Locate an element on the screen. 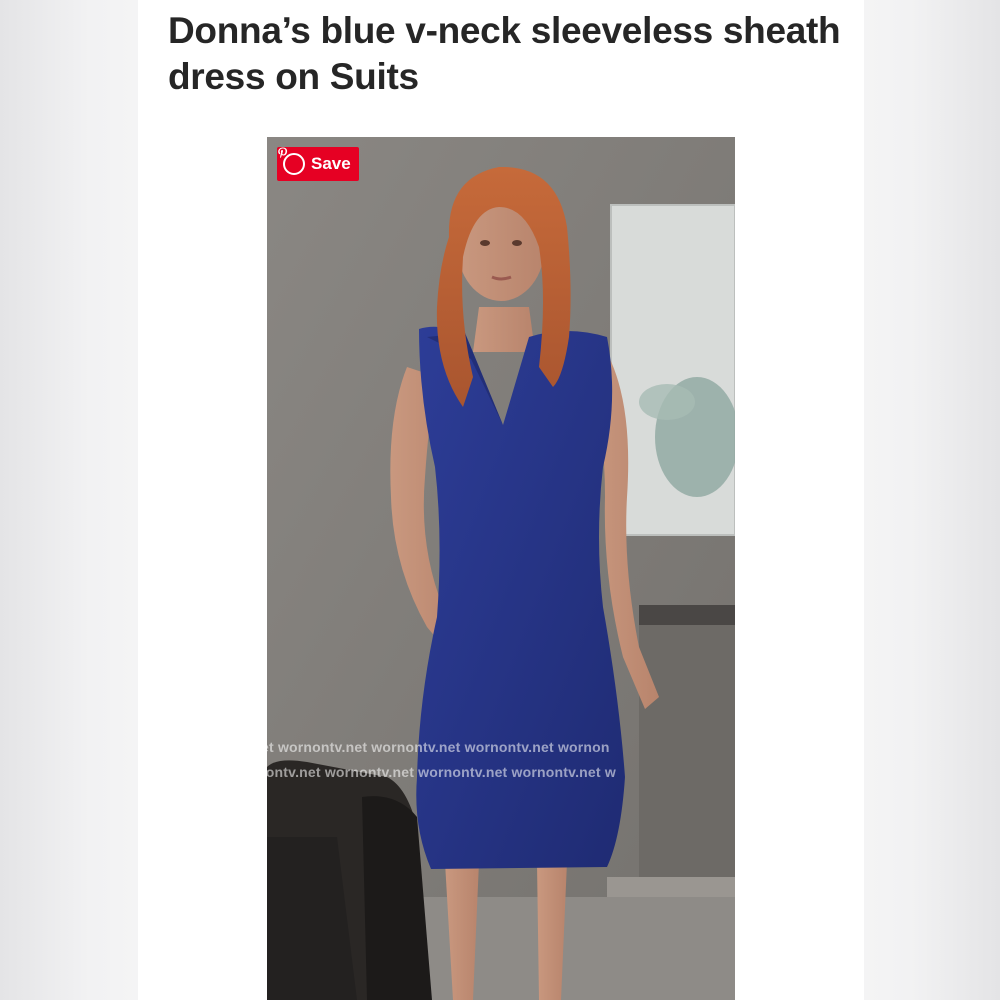 This screenshot has height=1000, width=1000. pinterest-save-button: Save is located at coordinates (318, 164).